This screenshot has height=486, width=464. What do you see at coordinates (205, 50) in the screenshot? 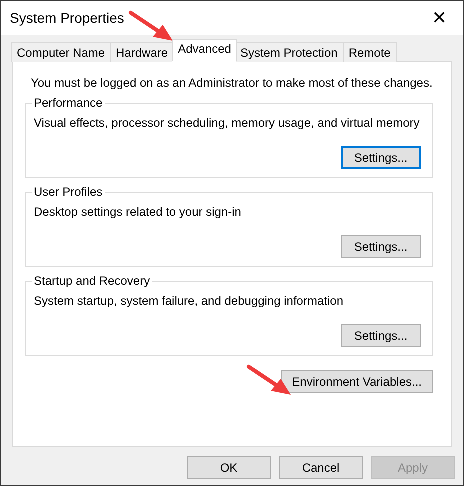
I see `tab: Advanced` at bounding box center [205, 50].